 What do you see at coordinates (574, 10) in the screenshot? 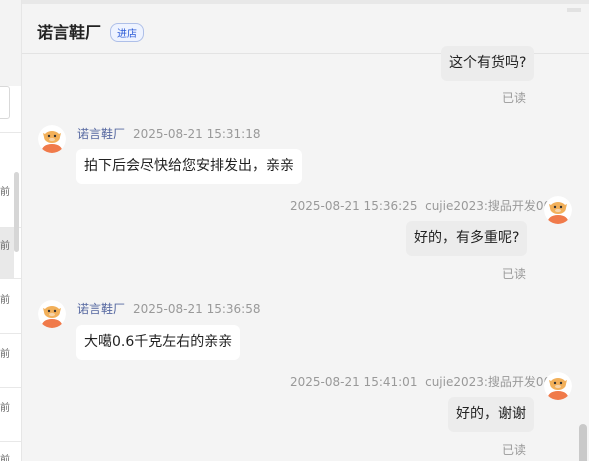
I see `header-decoration` at bounding box center [574, 10].